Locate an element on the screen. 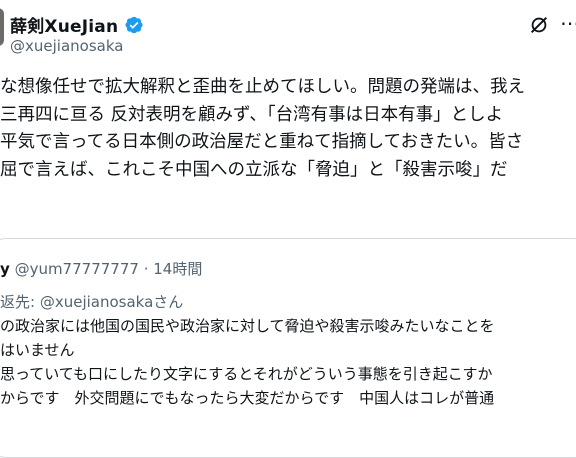 The image size is (576, 458). tweet-line: な想像任せで拡大解釈と歪曲を止めてほしい。問題の発端は、我え is located at coordinates (262, 87).